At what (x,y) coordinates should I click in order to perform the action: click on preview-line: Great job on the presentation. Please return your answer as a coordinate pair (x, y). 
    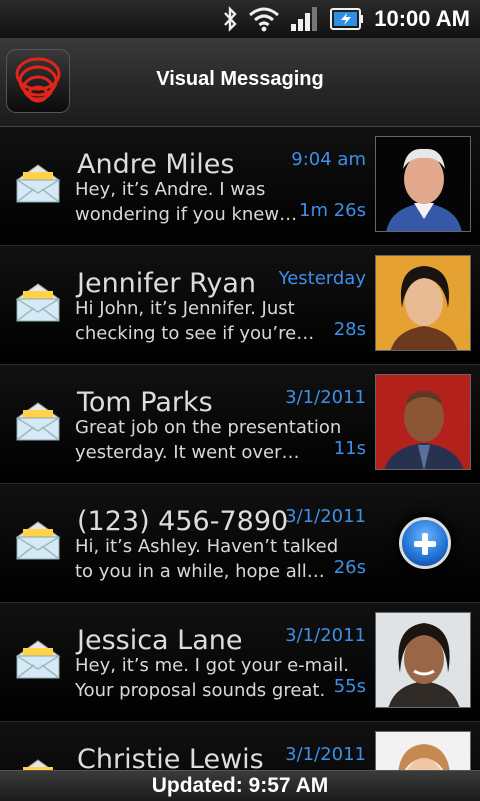
    Looking at the image, I should click on (208, 427).